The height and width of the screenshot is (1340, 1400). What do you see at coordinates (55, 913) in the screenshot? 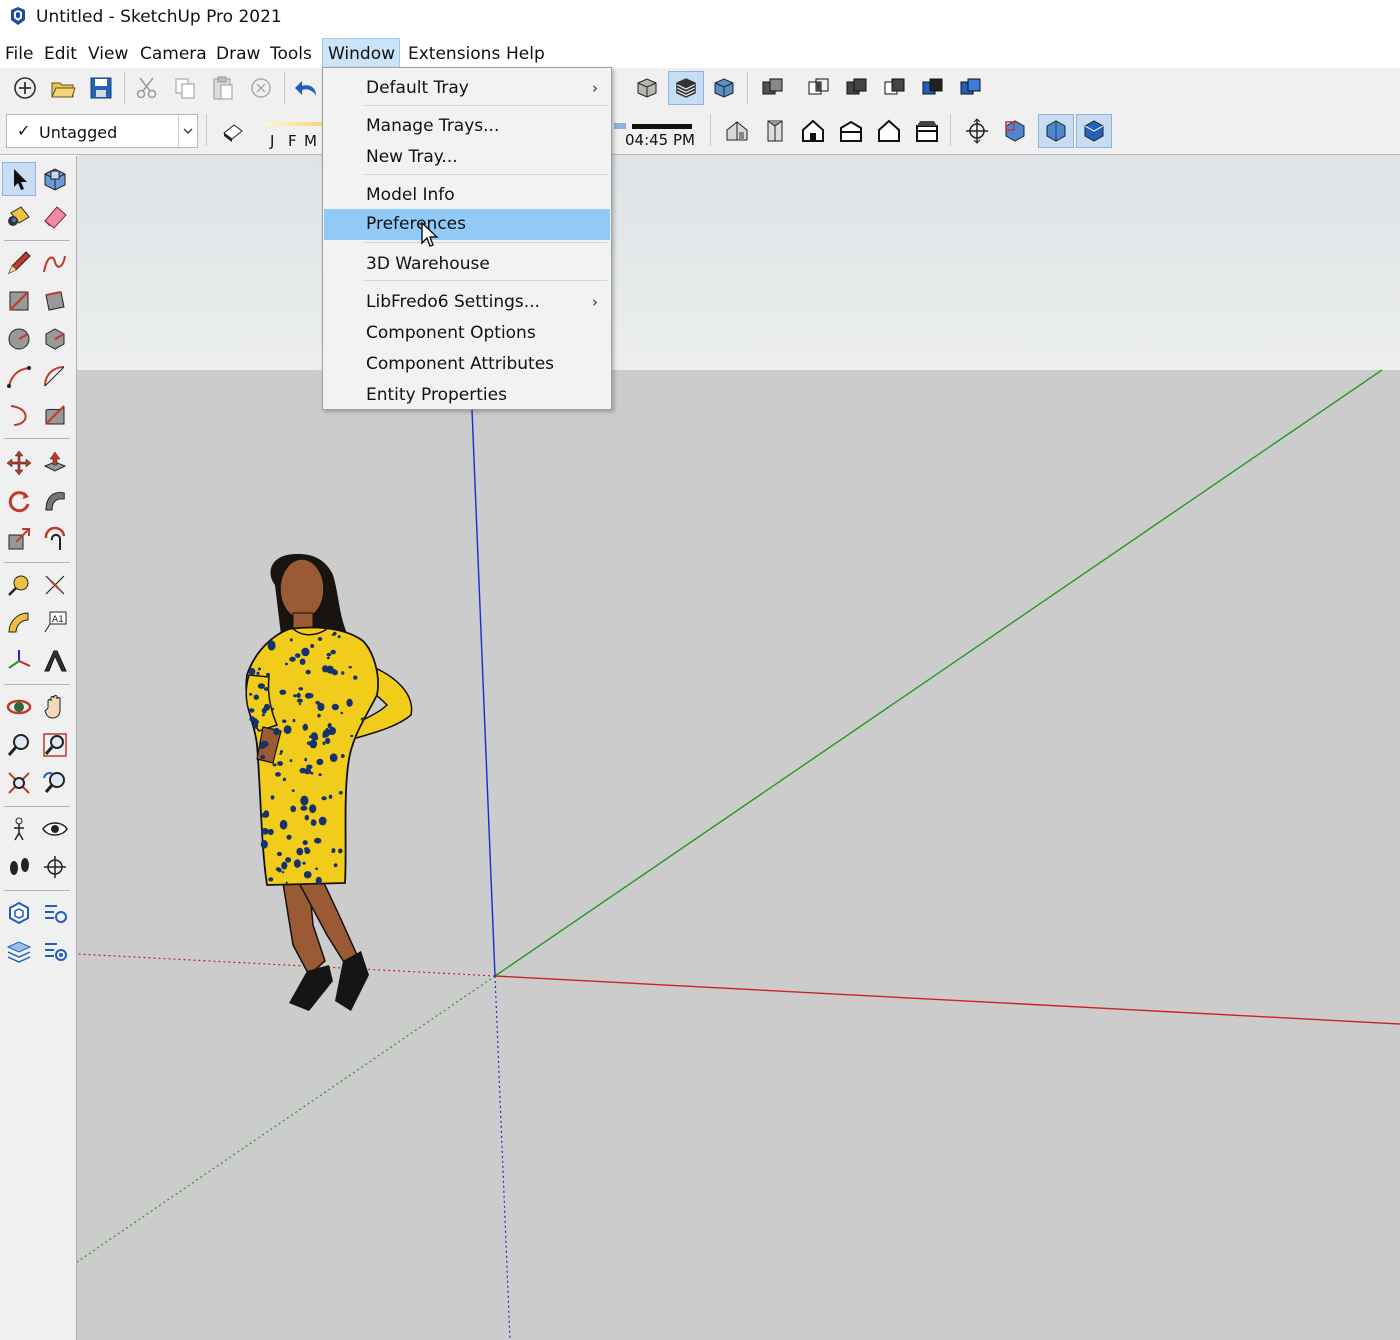
I see `extension-warehouse-button` at bounding box center [55, 913].